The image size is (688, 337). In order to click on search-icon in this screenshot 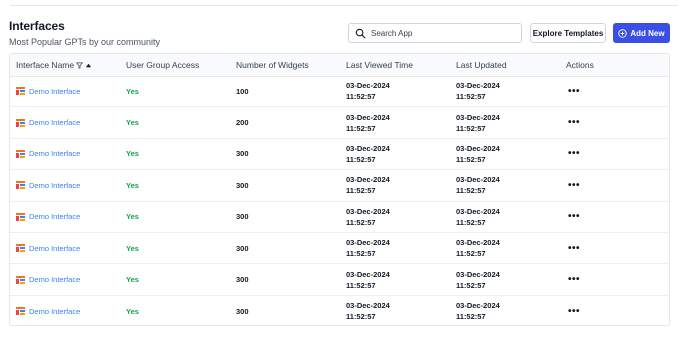, I will do `click(360, 33)`.